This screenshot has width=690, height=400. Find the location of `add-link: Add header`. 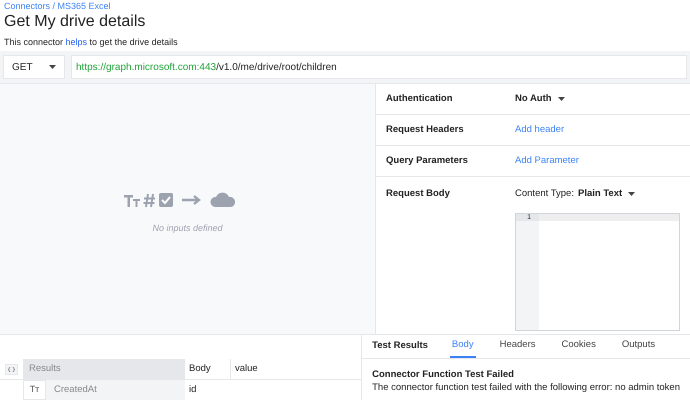

add-link: Add header is located at coordinates (539, 130).